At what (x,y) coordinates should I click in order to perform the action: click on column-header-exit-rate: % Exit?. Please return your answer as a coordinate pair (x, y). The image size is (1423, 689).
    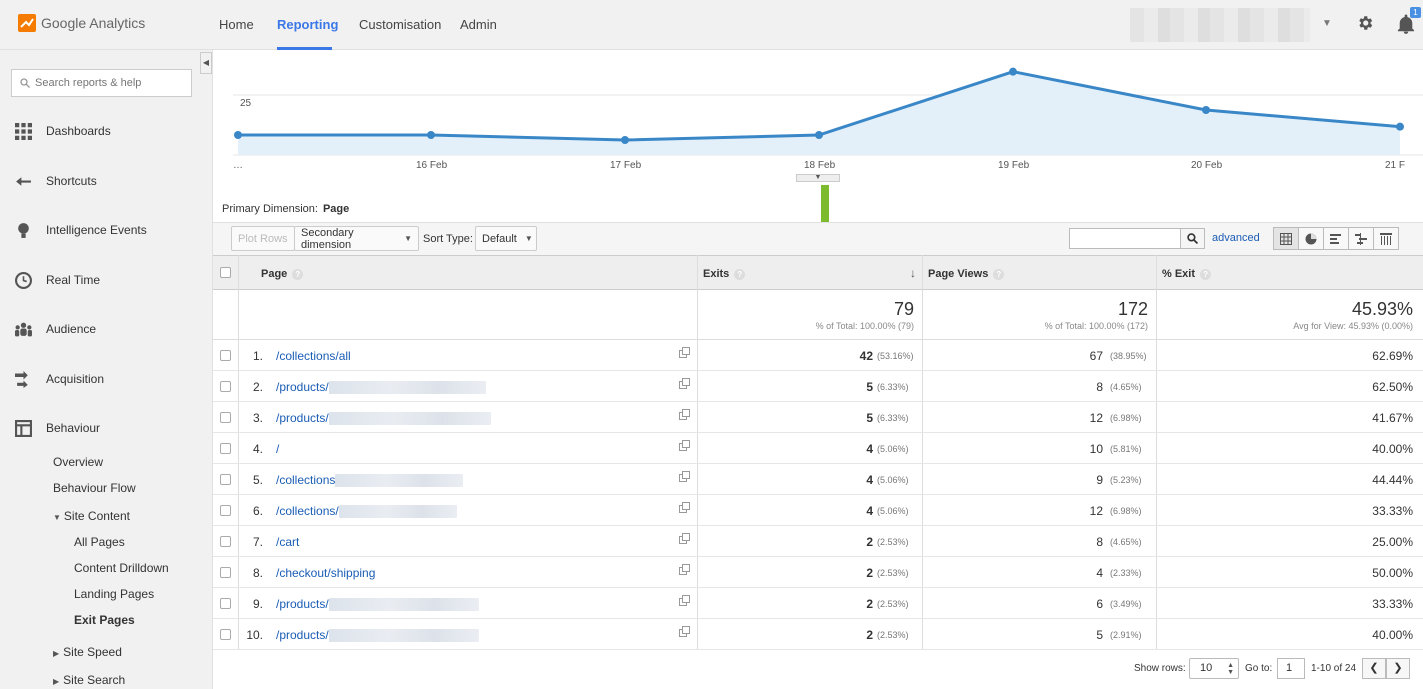
    Looking at the image, I should click on (1187, 274).